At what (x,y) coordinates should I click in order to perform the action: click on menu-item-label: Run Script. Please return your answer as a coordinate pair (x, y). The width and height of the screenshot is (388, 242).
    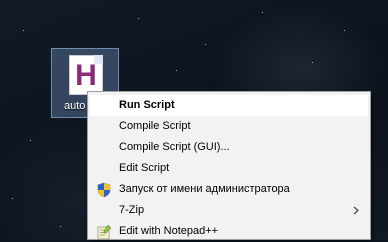
    Looking at the image, I should click on (147, 105).